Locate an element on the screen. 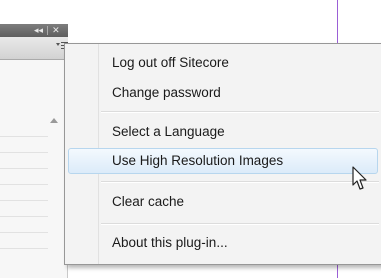 Image resolution: width=381 pixels, height=278 pixels. panel-list-lines is located at coordinates (24, 200).